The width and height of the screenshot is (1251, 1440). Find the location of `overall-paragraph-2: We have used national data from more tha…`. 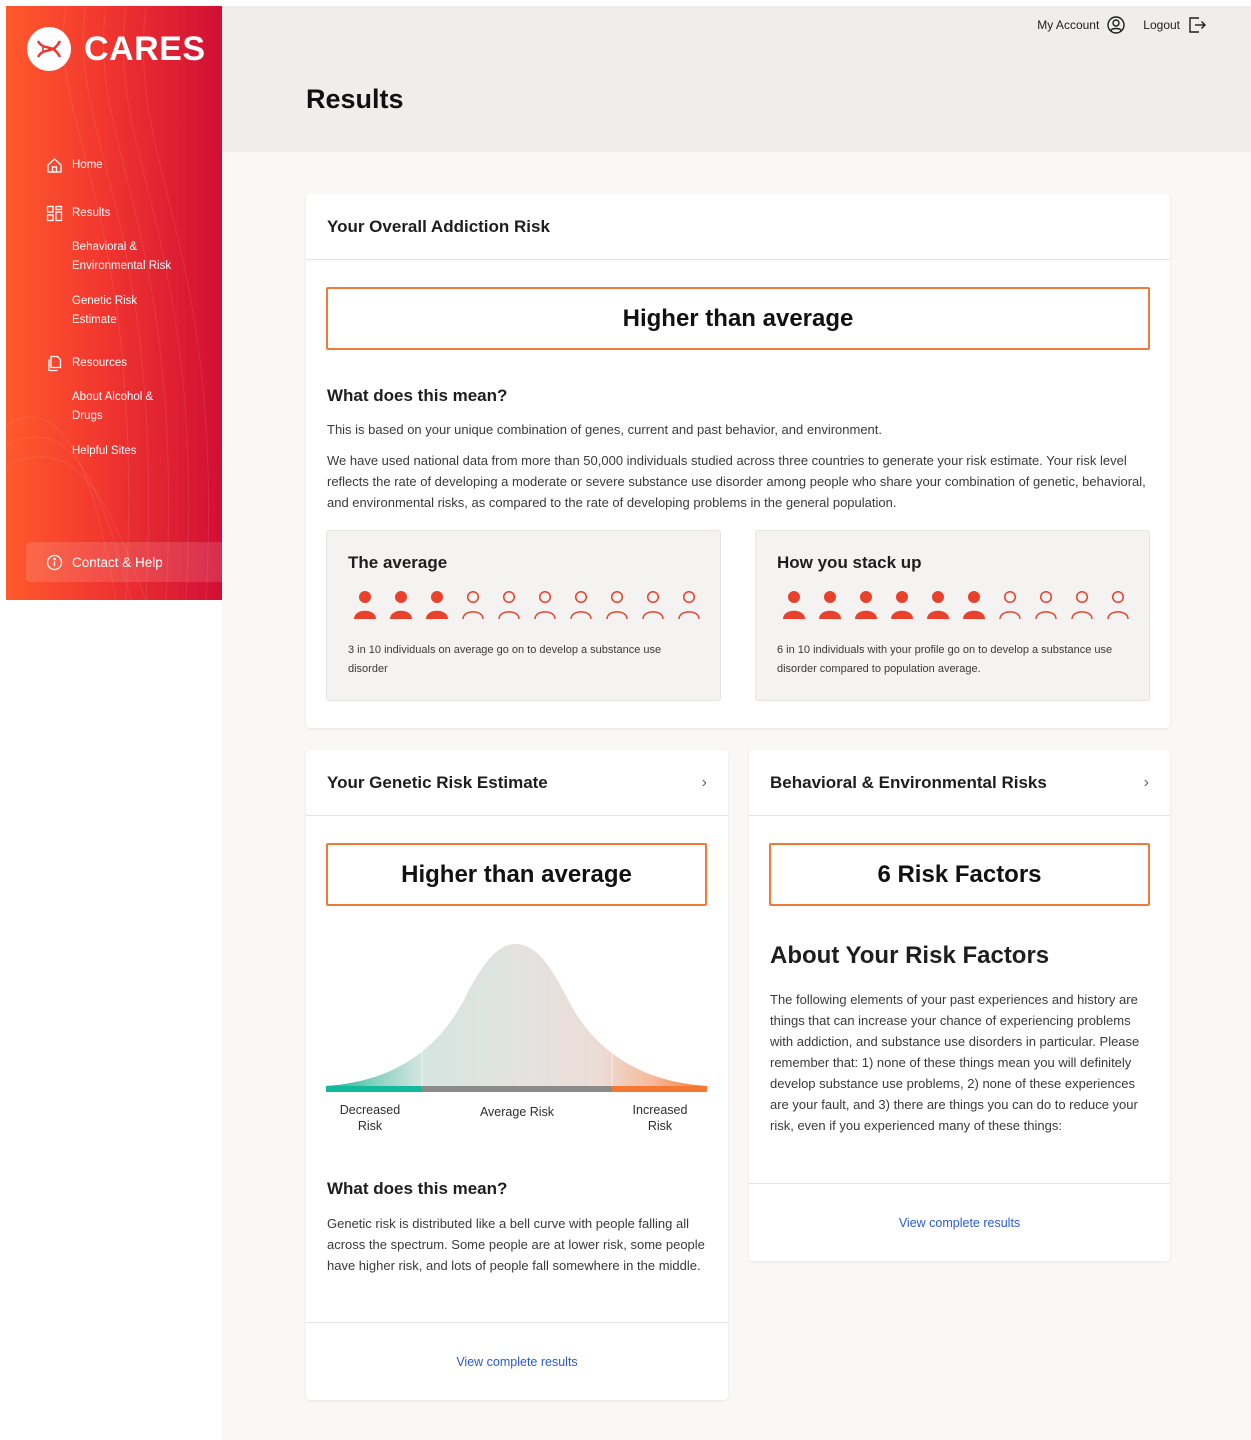

overall-paragraph-2: We have used national data from more tha… is located at coordinates (736, 481).